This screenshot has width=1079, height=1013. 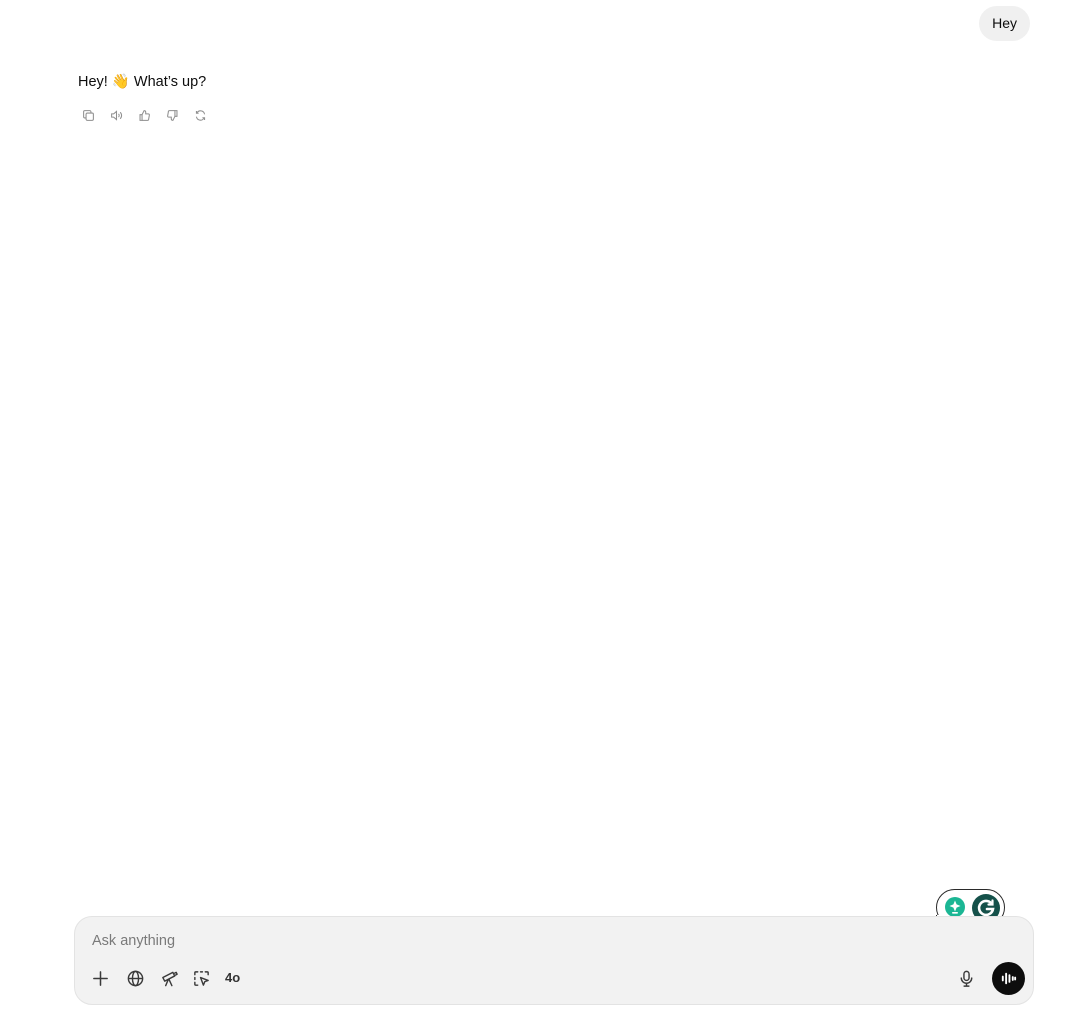 I want to click on copy-button, so click(x=88, y=115).